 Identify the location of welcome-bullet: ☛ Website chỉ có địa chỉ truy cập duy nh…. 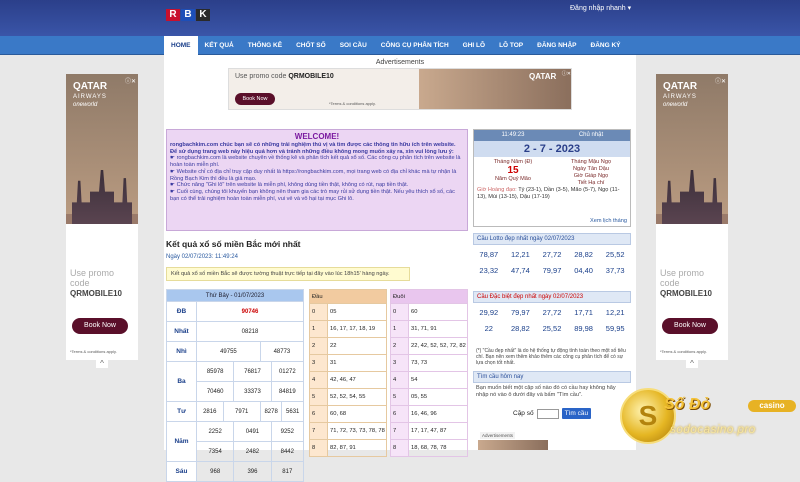
(313, 175).